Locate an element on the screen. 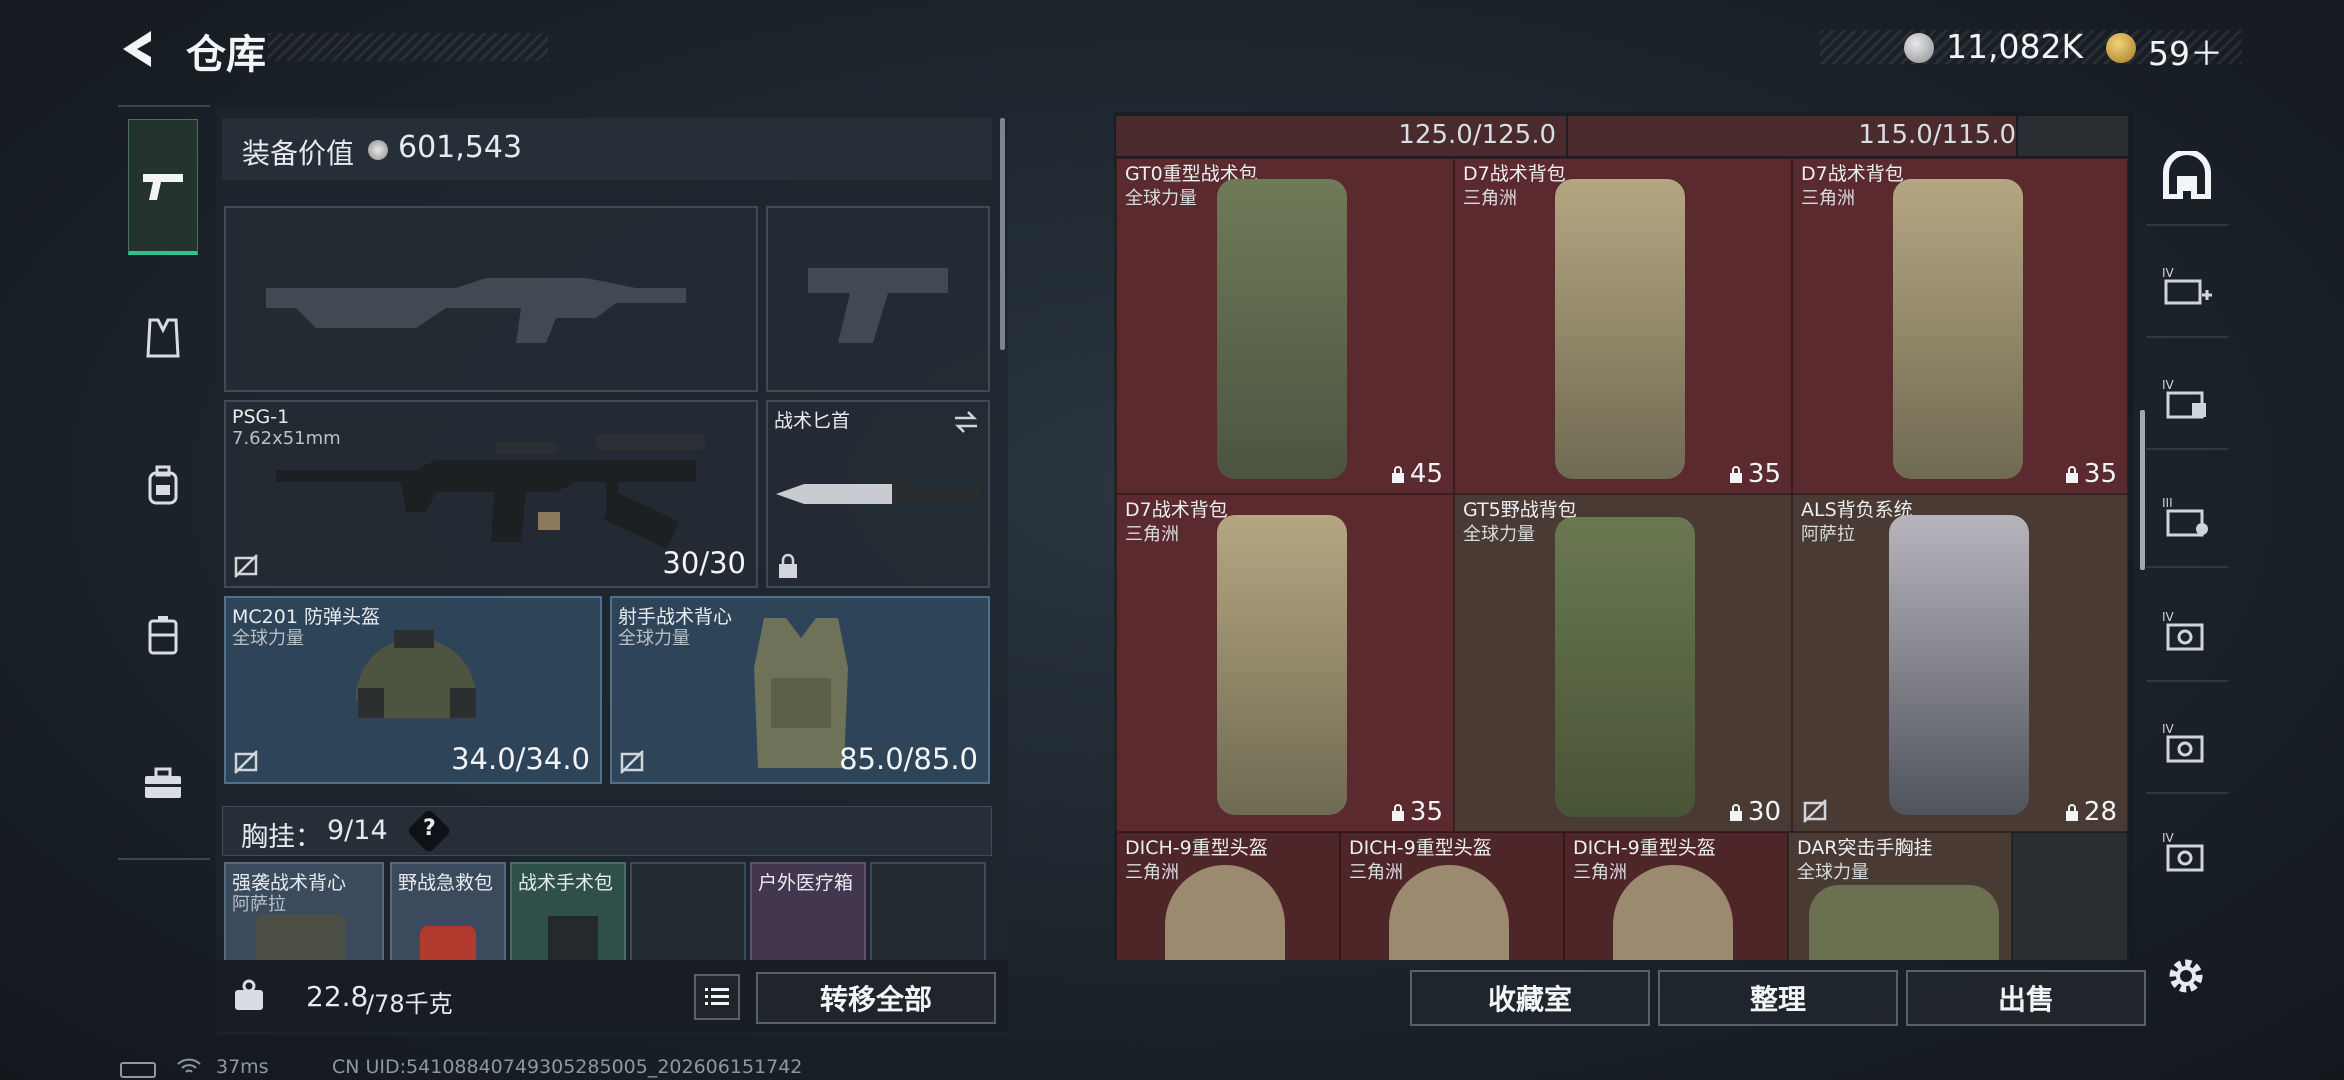 The image size is (2344, 1080). title-decoration is located at coordinates (408, 47).